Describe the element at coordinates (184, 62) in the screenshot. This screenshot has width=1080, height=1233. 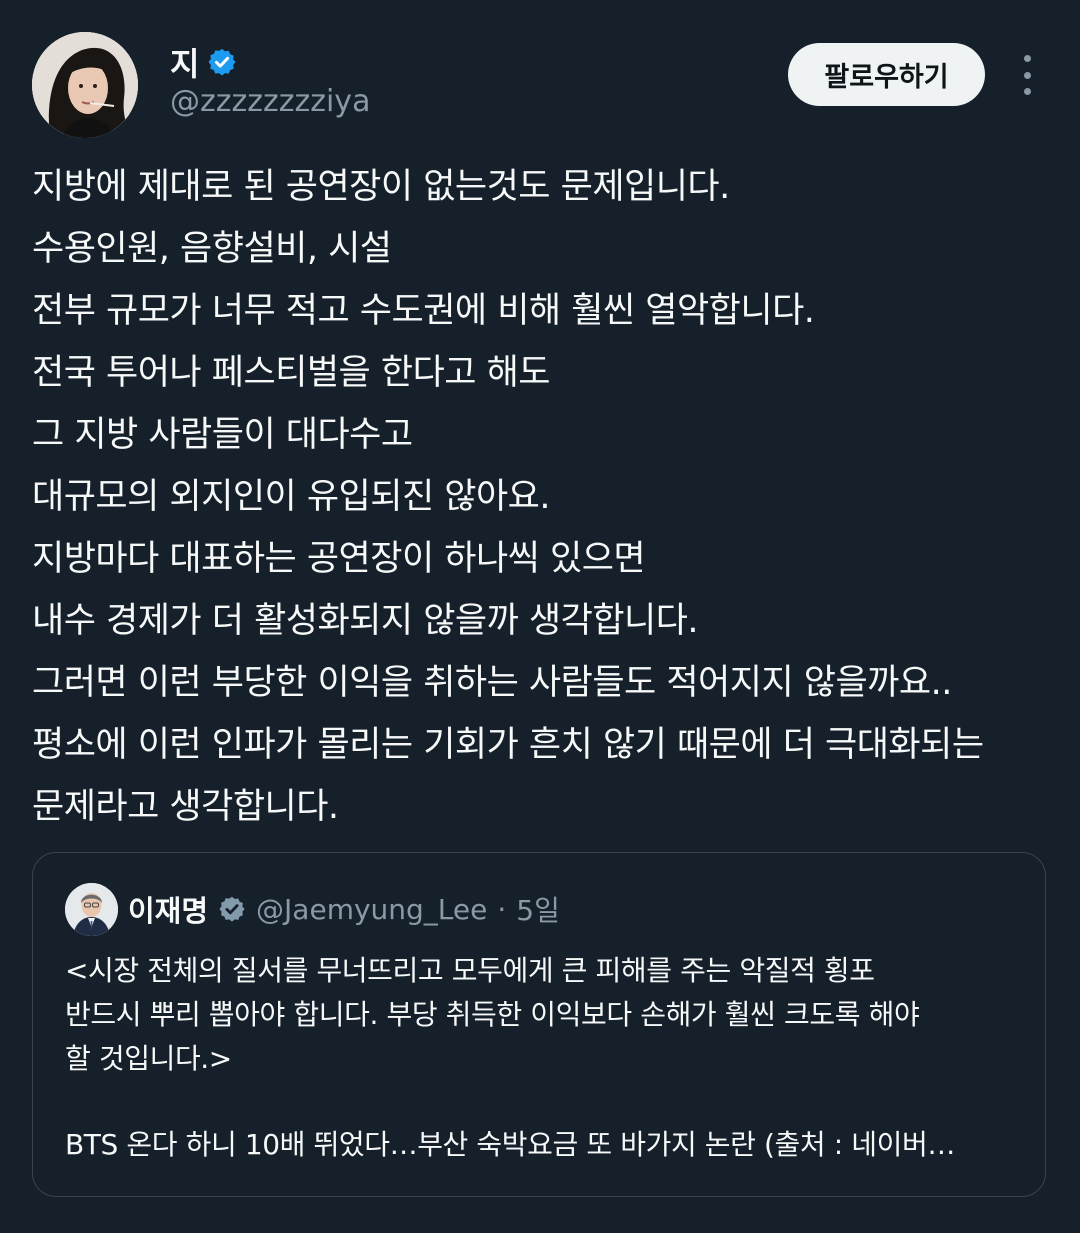
I see `author-display-name: 지` at that location.